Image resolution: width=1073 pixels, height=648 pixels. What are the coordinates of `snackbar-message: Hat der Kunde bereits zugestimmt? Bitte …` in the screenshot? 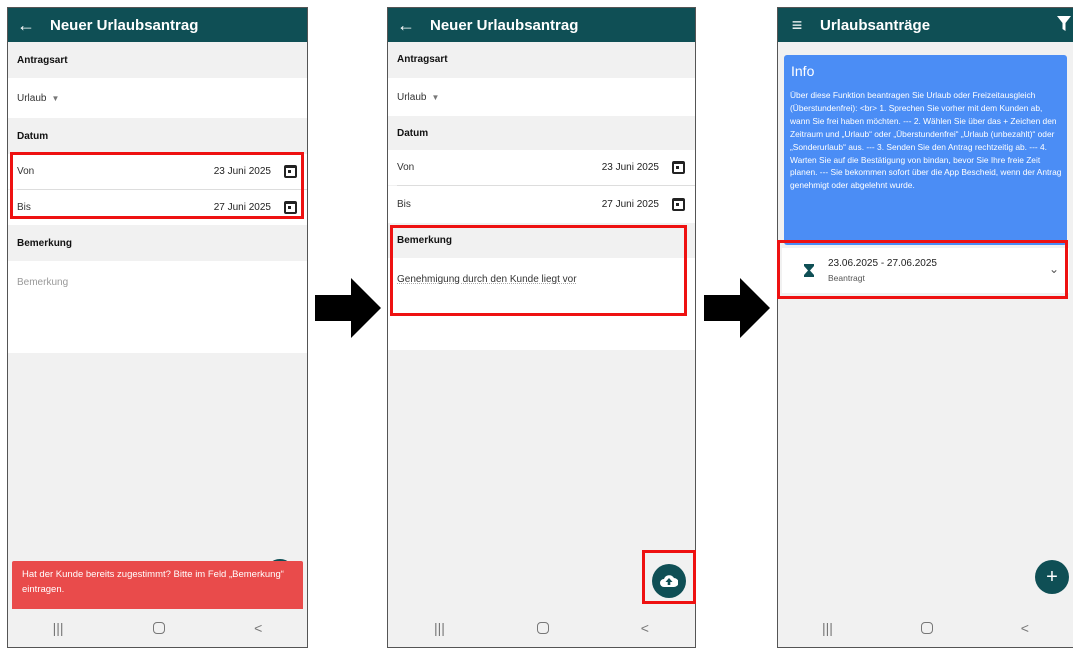 It's located at (157, 586).